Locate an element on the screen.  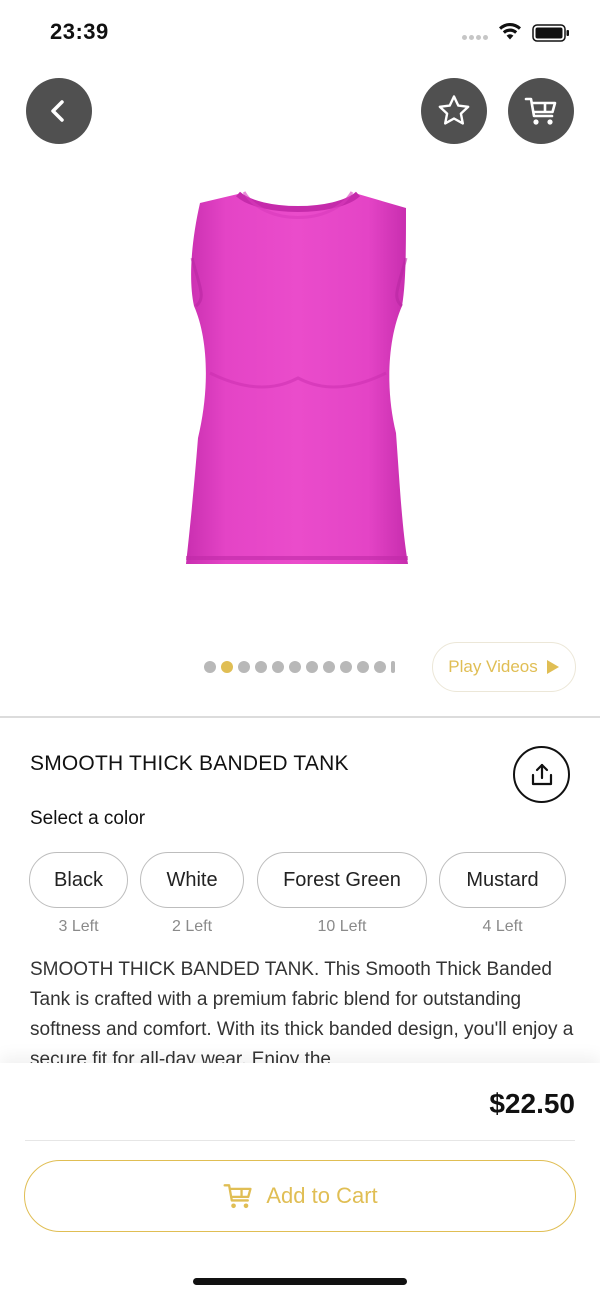
color-option-mustard: Mustard is located at coordinates (502, 880).